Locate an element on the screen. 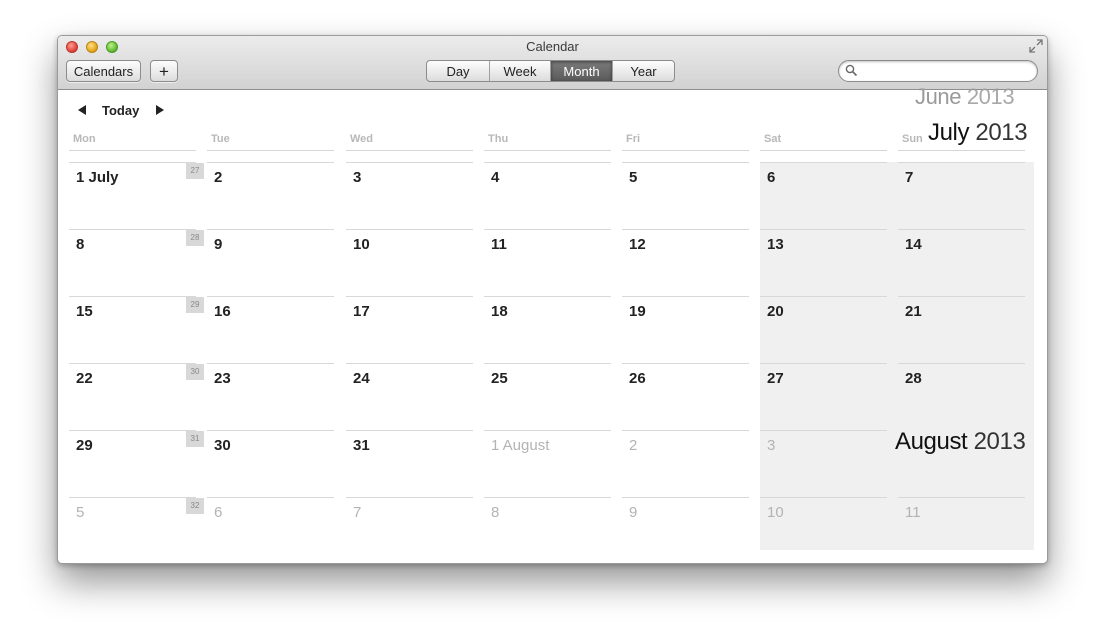  day-cell: 14 is located at coordinates (961, 262).